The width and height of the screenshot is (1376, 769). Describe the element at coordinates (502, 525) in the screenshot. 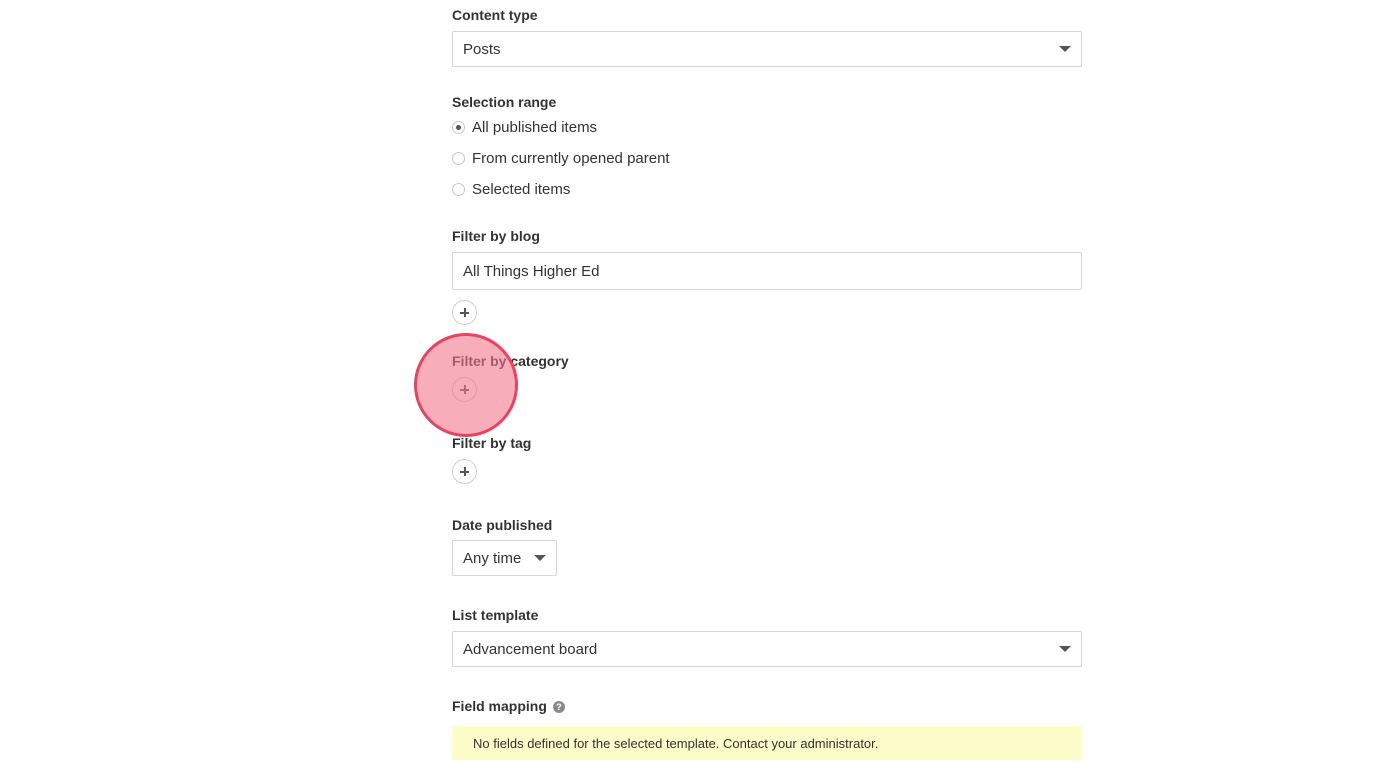

I see `date-published-label: Date published` at that location.